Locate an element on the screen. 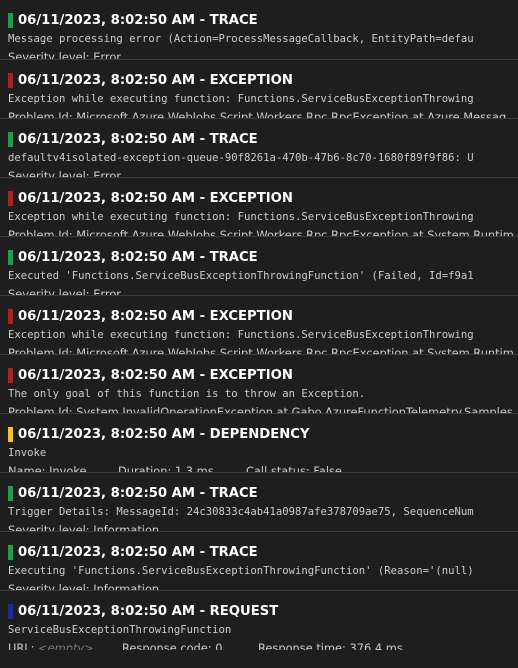 Image resolution: width=518 pixels, height=668 pixels. dependency-call-status: Call status: False is located at coordinates (294, 468).